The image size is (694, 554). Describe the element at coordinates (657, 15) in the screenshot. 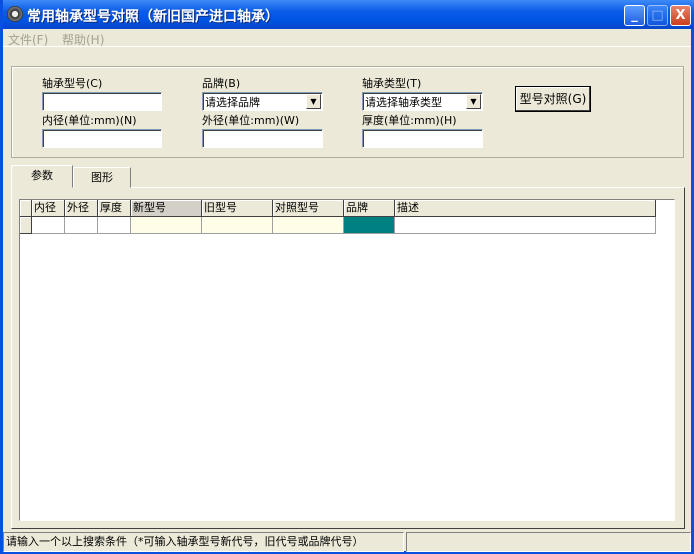

I see `maximize-button: □` at that location.